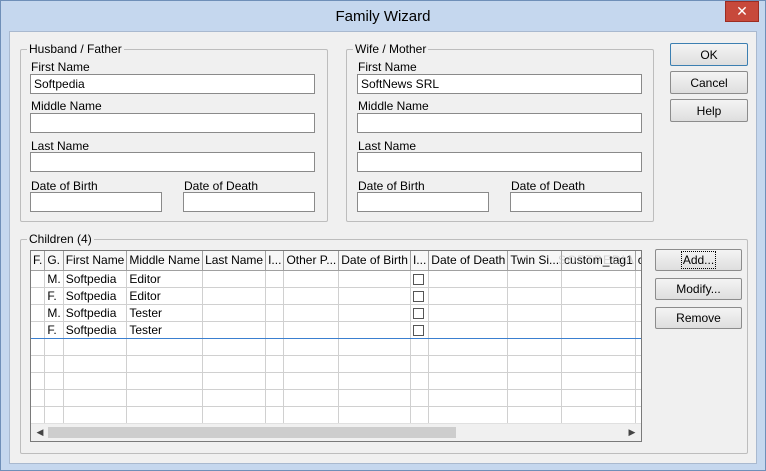 The width and height of the screenshot is (766, 471). What do you see at coordinates (172, 162) in the screenshot?
I see `husband-last-name-field` at bounding box center [172, 162].